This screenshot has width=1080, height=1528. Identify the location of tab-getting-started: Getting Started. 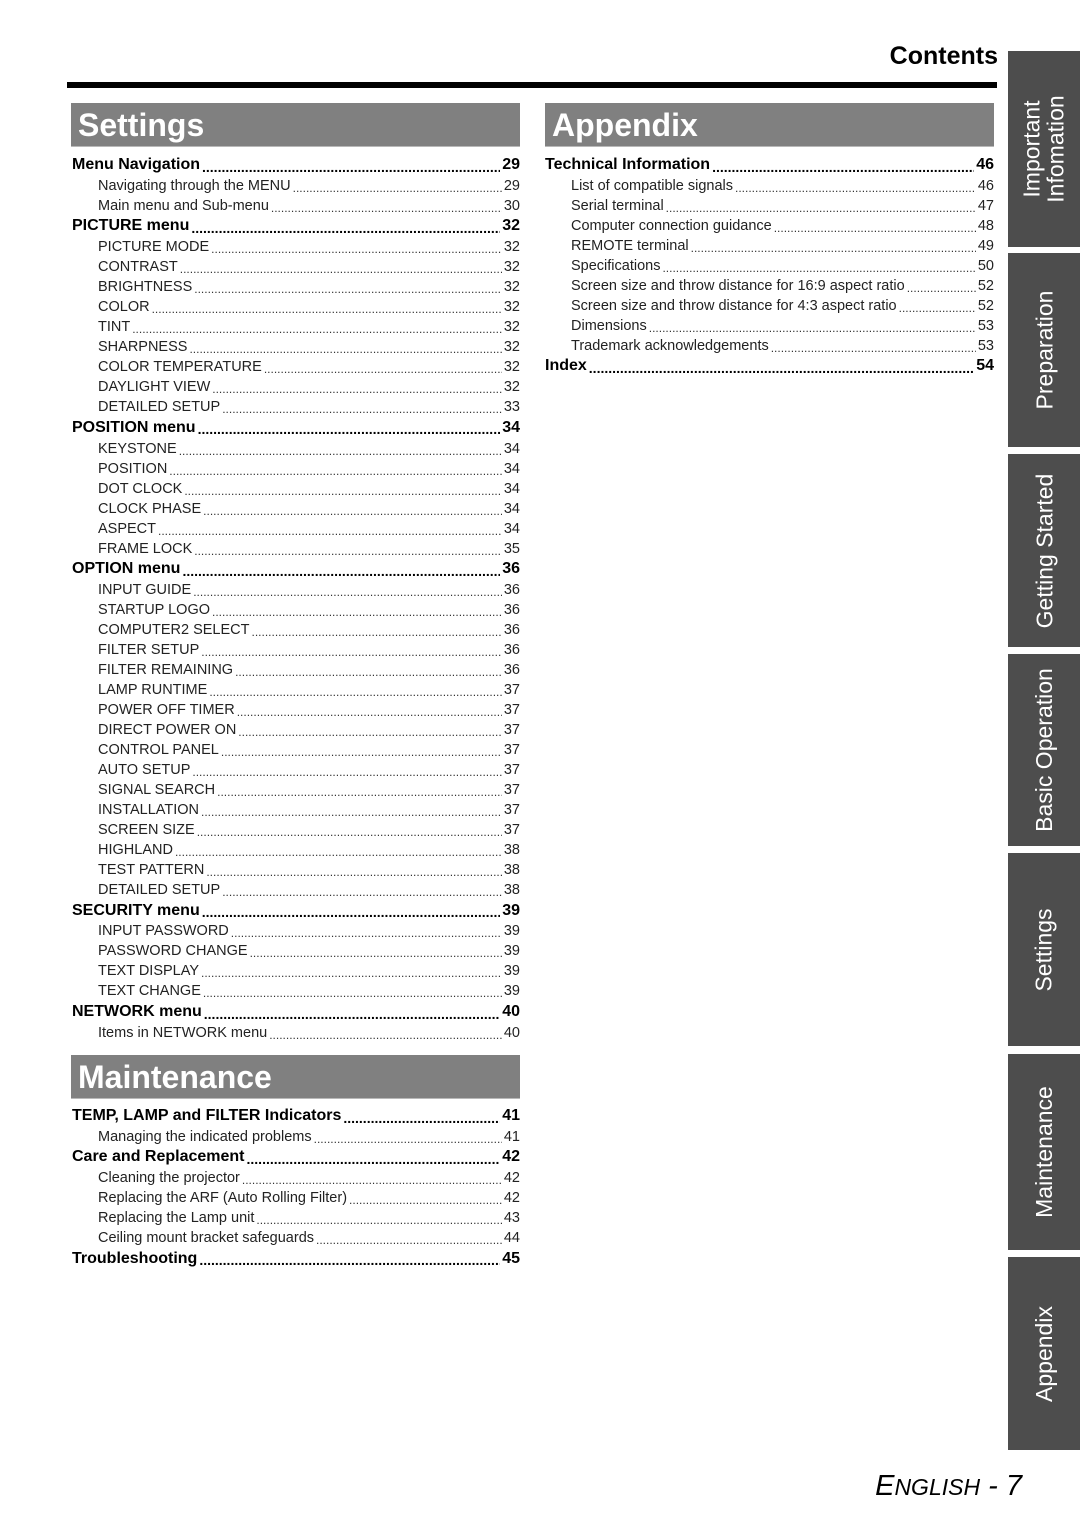
(1044, 550).